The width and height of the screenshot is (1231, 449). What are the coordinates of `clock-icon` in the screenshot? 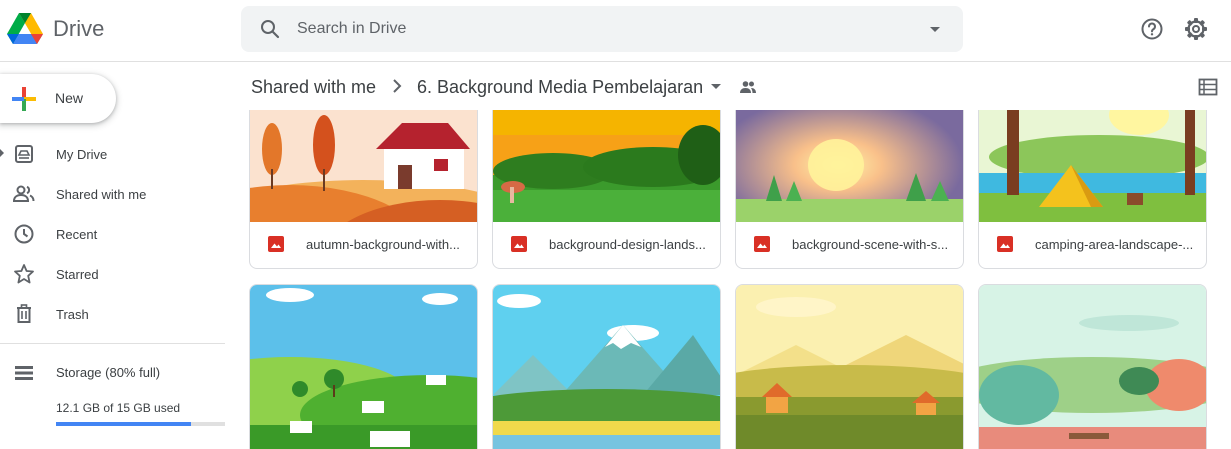 It's located at (24, 234).